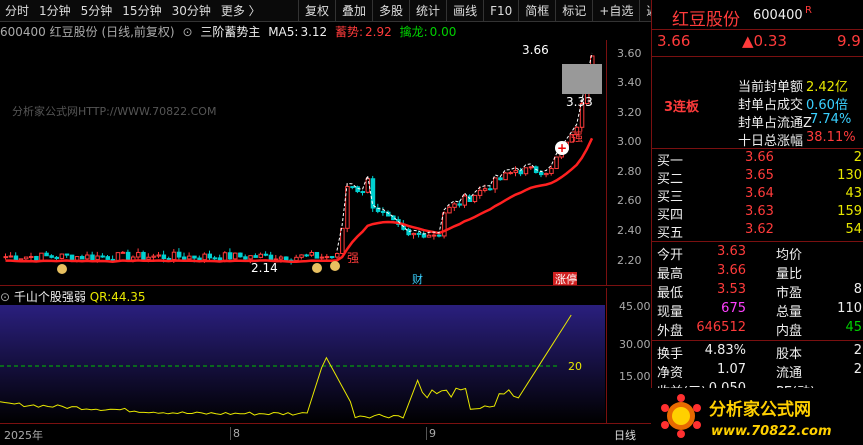 The height and width of the screenshot is (445, 863). What do you see at coordinates (187, 32) in the screenshot?
I see `dropdown-icon: ⊙` at bounding box center [187, 32].